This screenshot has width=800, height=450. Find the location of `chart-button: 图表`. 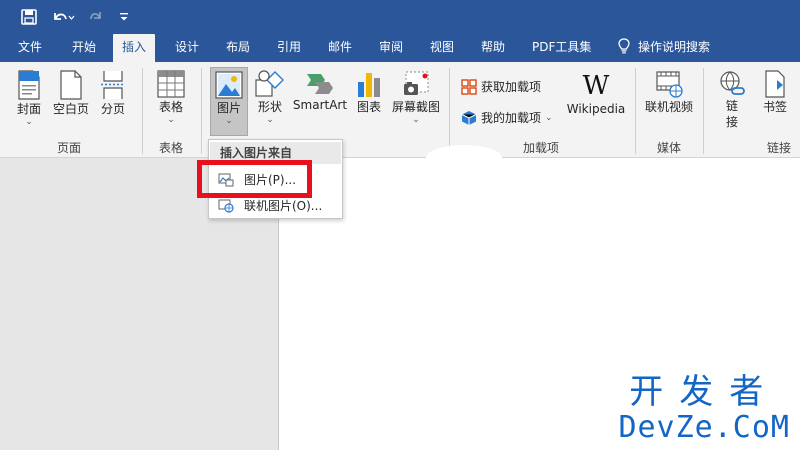

chart-button: 图表 is located at coordinates (369, 92).